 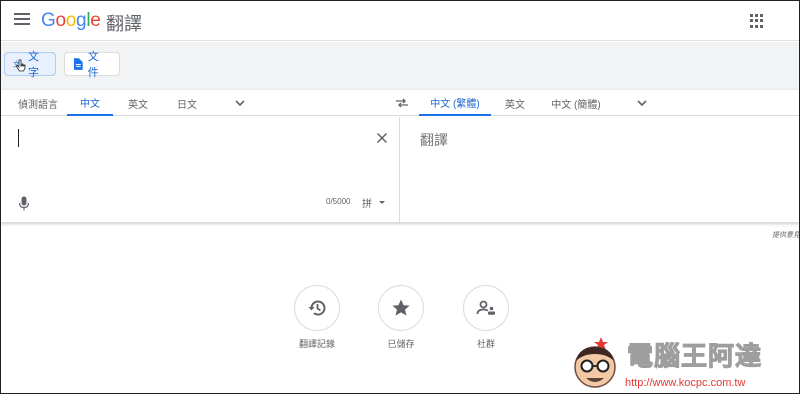 I want to click on translation-output-area: 翻譯, so click(x=600, y=170).